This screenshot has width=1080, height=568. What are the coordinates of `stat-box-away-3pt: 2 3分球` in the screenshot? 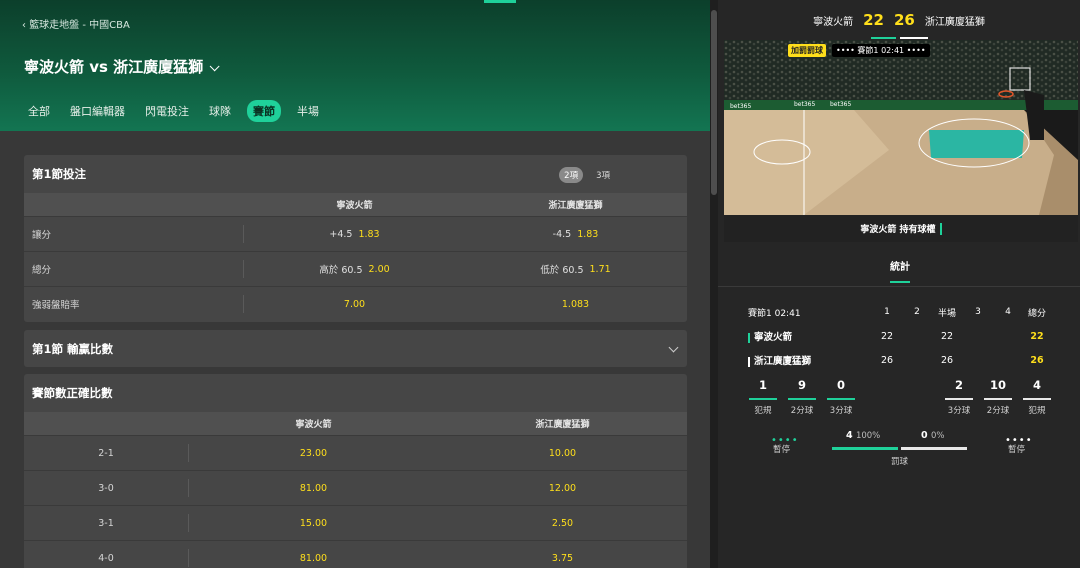 It's located at (959, 397).